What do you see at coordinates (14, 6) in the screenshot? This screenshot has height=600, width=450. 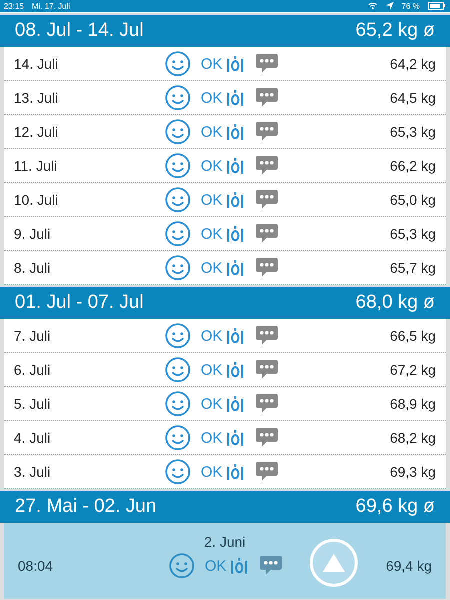 I see `clock: 23:15` at bounding box center [14, 6].